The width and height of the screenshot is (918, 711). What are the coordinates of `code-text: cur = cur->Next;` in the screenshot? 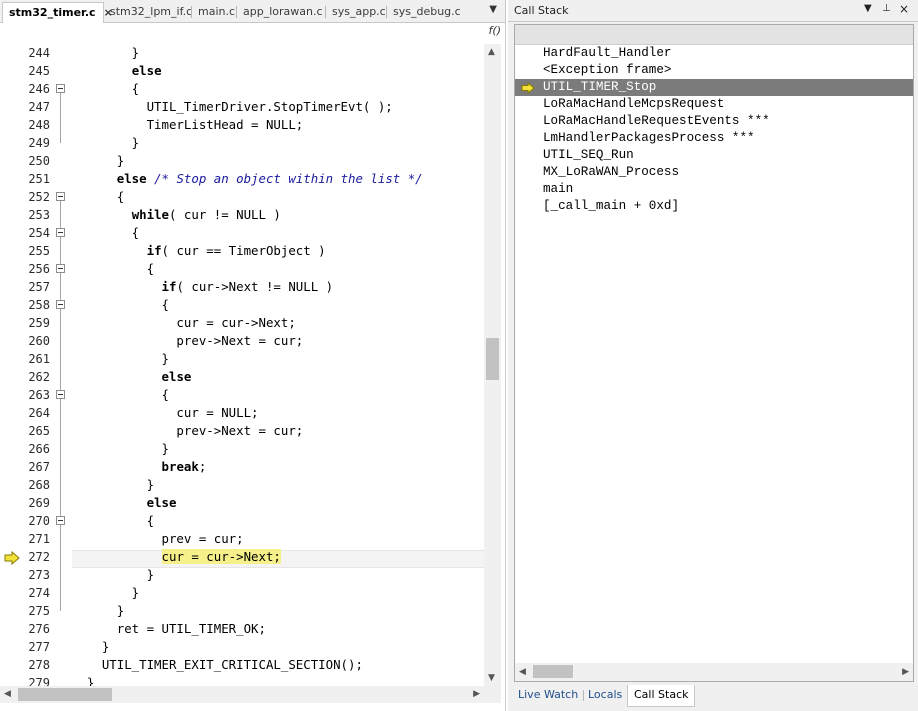 It's located at (184, 322).